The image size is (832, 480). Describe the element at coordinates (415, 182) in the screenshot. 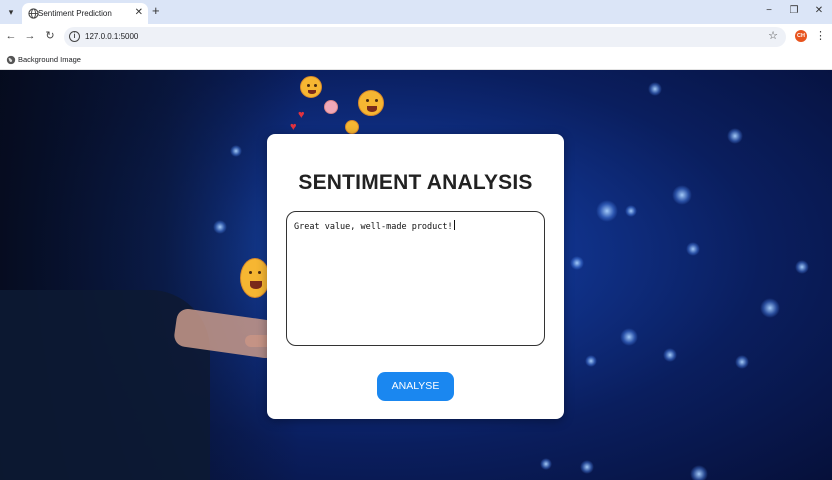

I see `page-title: SENTIMENT ANALYSIS` at that location.